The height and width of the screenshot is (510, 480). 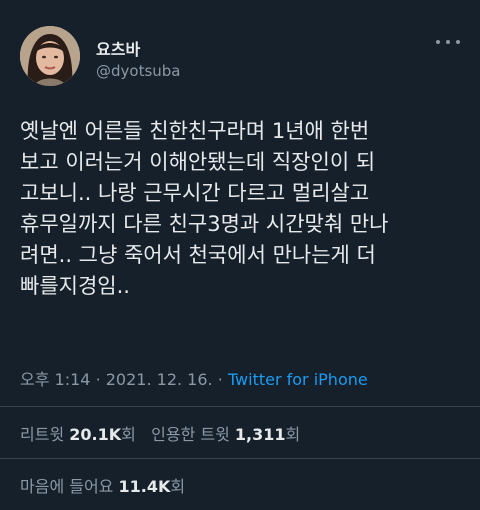 What do you see at coordinates (178, 486) in the screenshot?
I see `like-unit: 회` at bounding box center [178, 486].